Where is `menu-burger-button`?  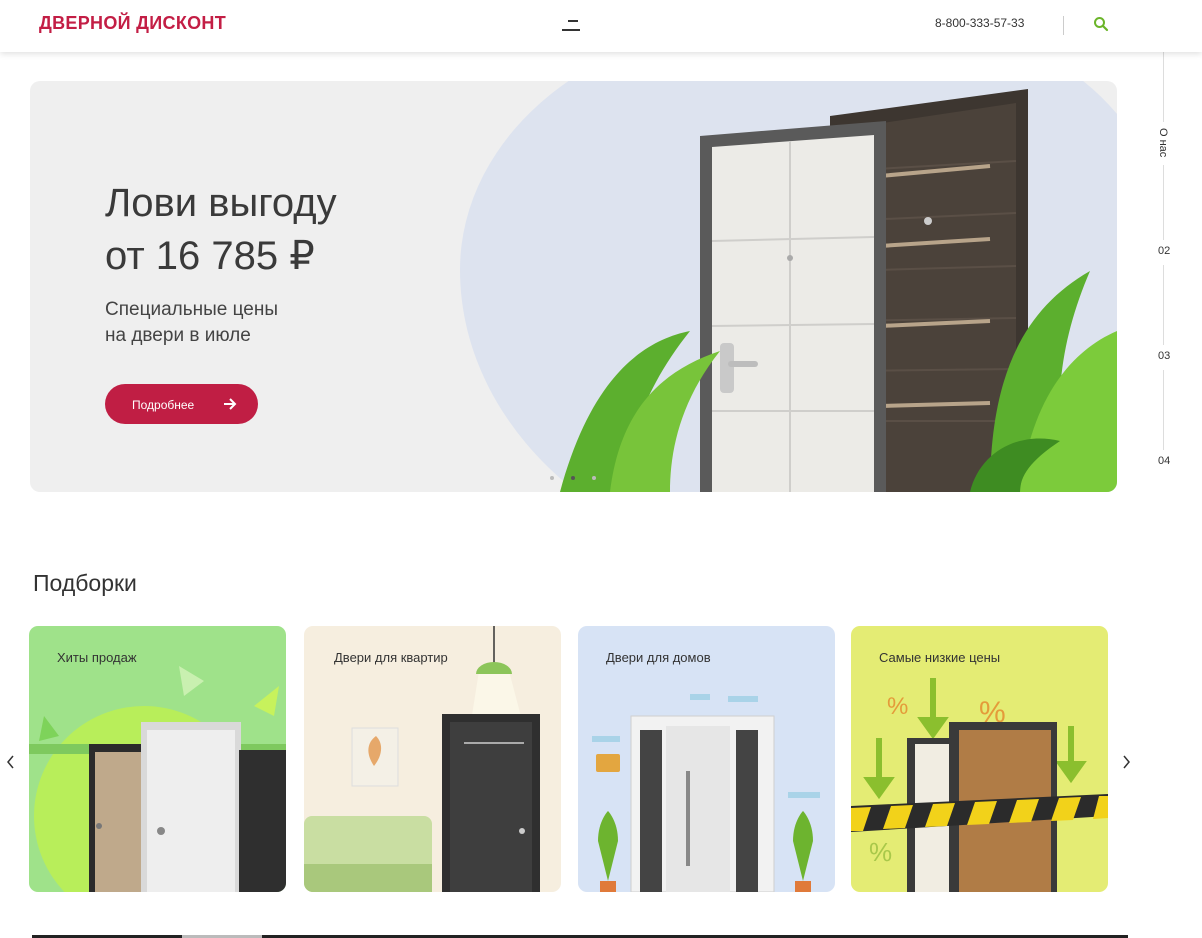 menu-burger-button is located at coordinates (573, 26).